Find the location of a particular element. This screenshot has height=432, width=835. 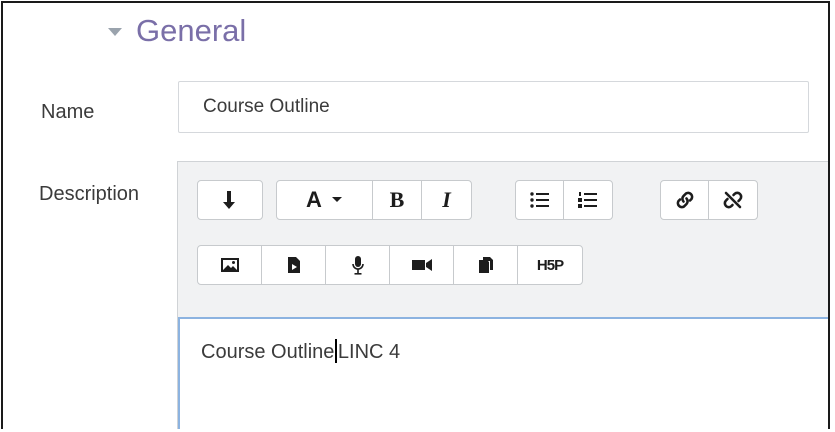

italic-icon: I is located at coordinates (446, 199).